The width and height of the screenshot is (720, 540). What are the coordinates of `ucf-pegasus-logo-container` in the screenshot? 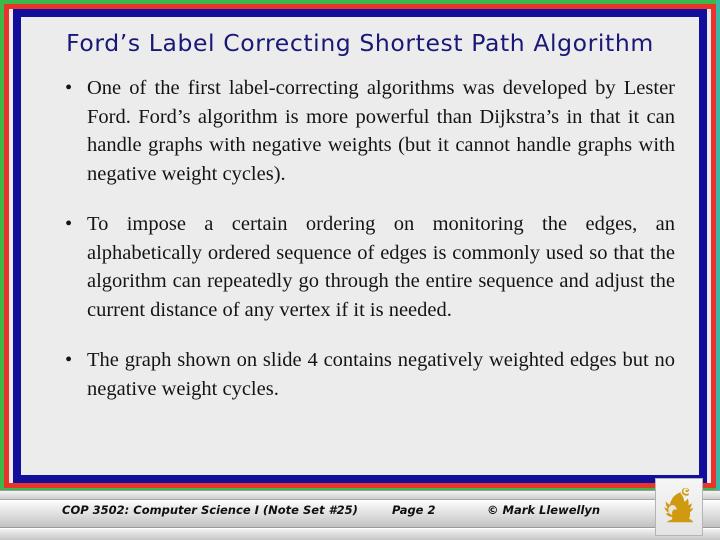 It's located at (679, 507).